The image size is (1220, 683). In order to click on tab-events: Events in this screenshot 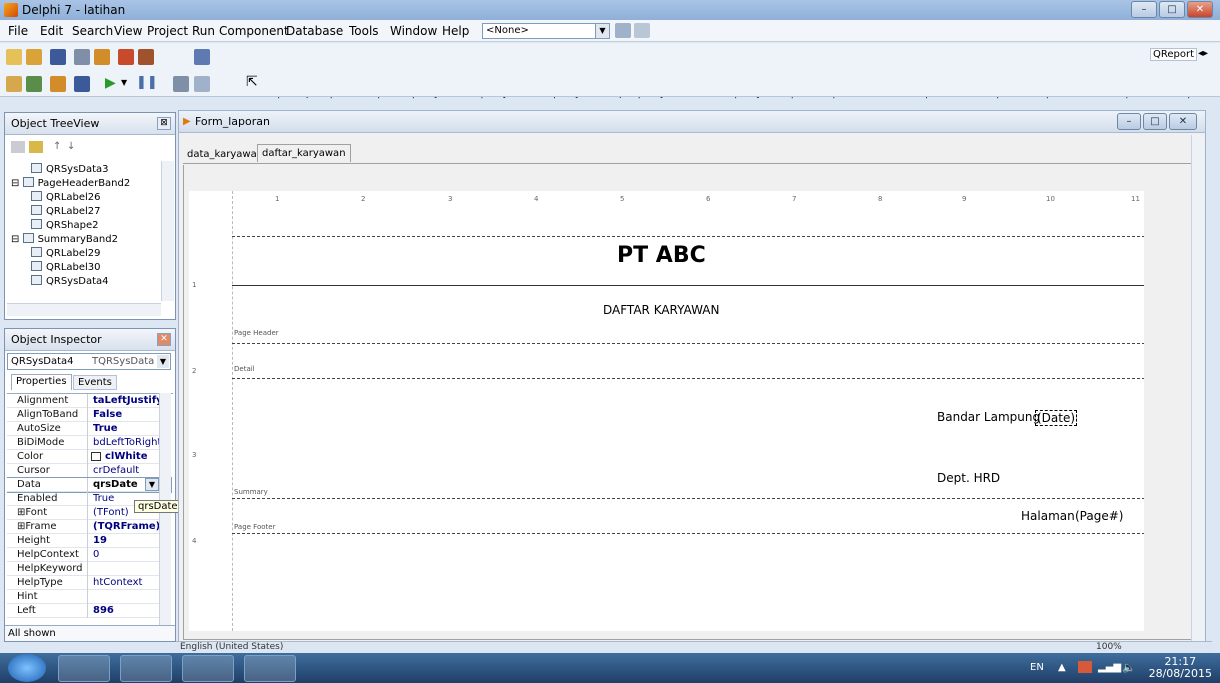, I will do `click(95, 382)`.